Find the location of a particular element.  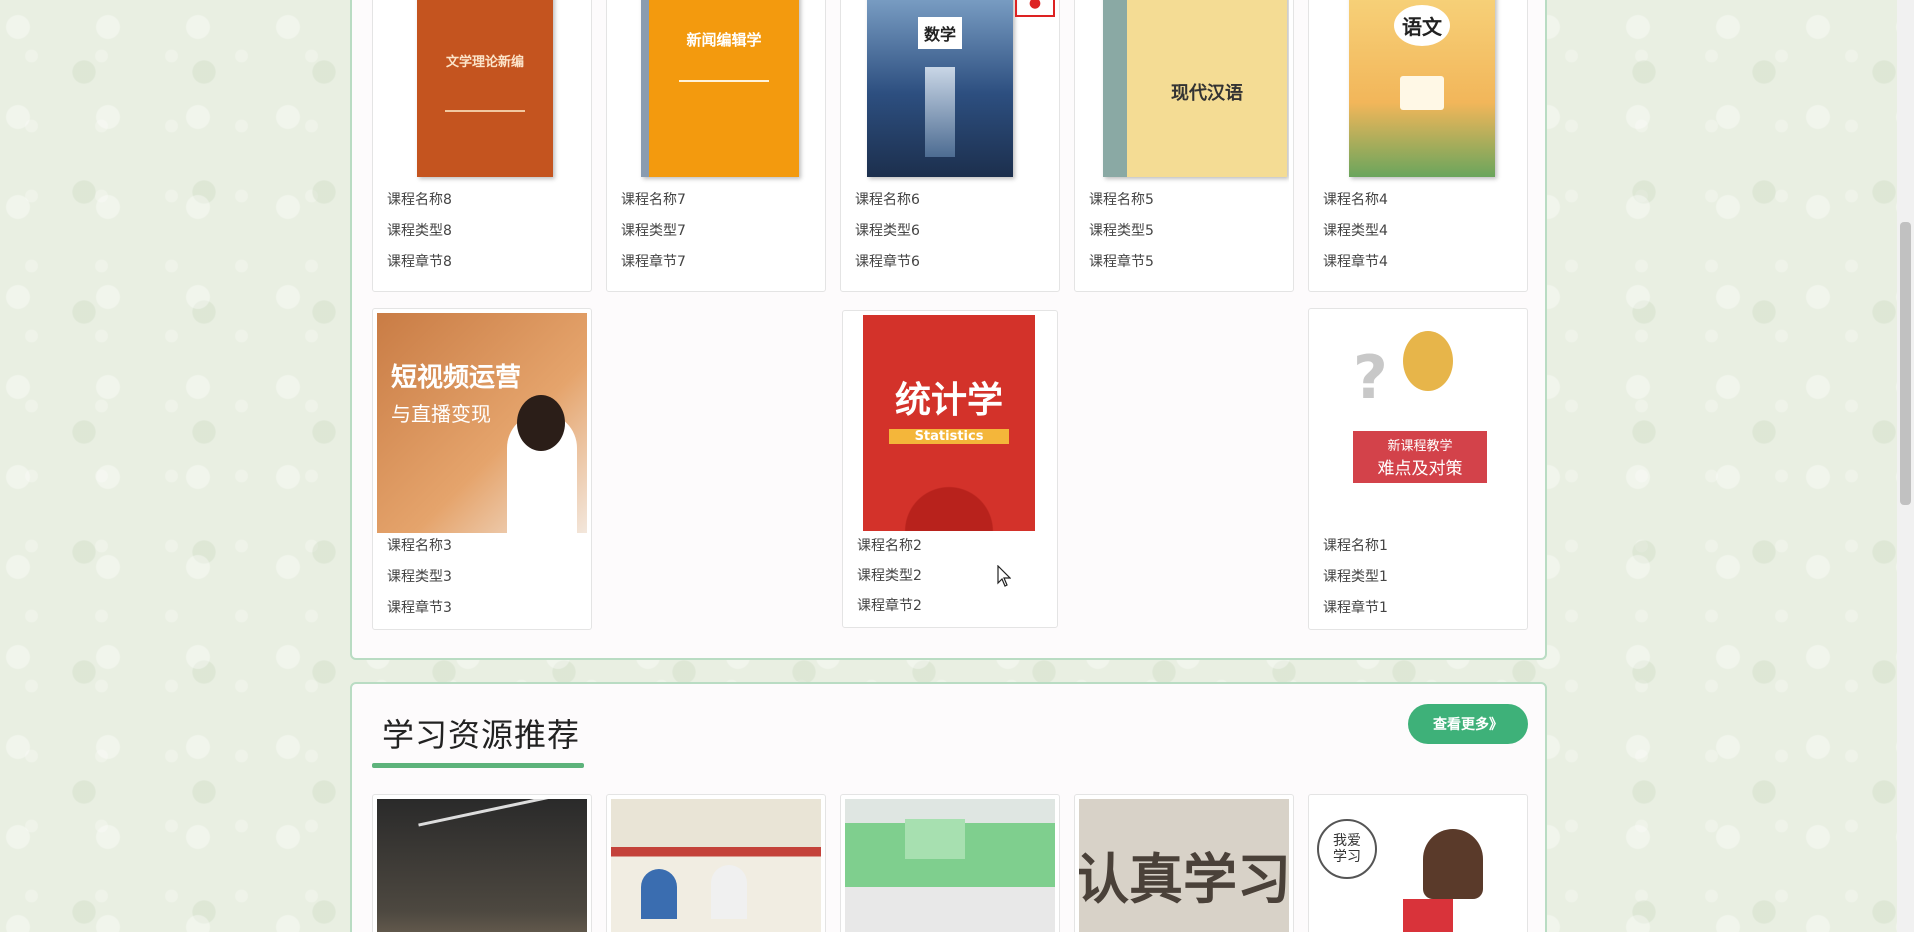

course-cover-7: 新闻编辑学 is located at coordinates (716, 93).